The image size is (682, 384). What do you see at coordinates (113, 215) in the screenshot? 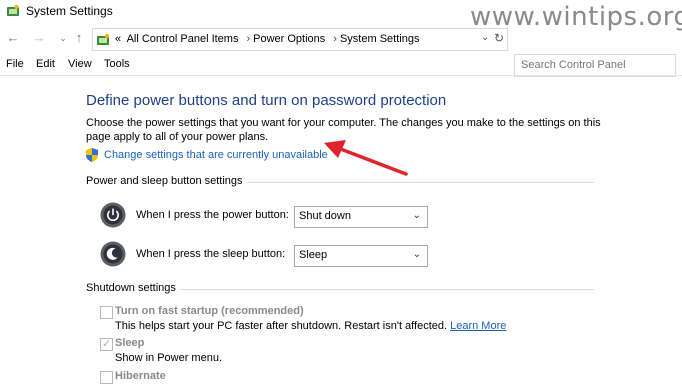
I see `power-button-icon` at bounding box center [113, 215].